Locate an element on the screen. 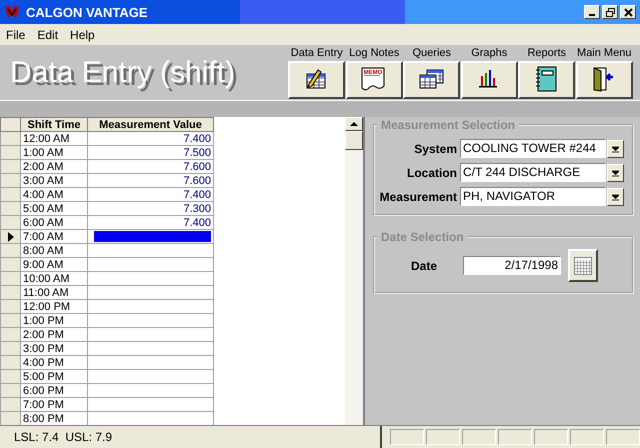 The width and height of the screenshot is (640, 448). page-title: Data Entry (shift) is located at coordinates (123, 73).